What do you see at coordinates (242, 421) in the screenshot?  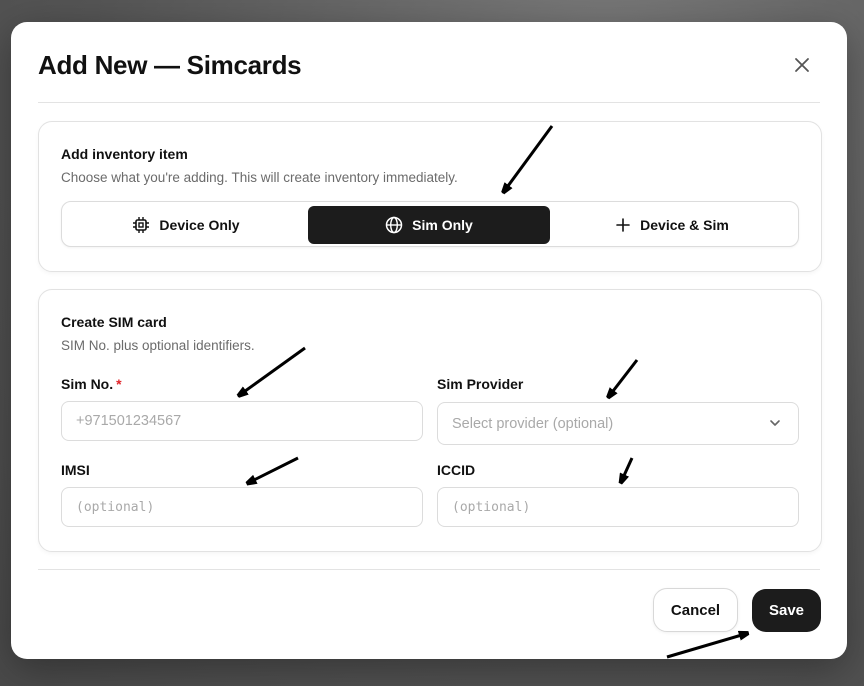 I see `sim-no-input: +971501234567` at bounding box center [242, 421].